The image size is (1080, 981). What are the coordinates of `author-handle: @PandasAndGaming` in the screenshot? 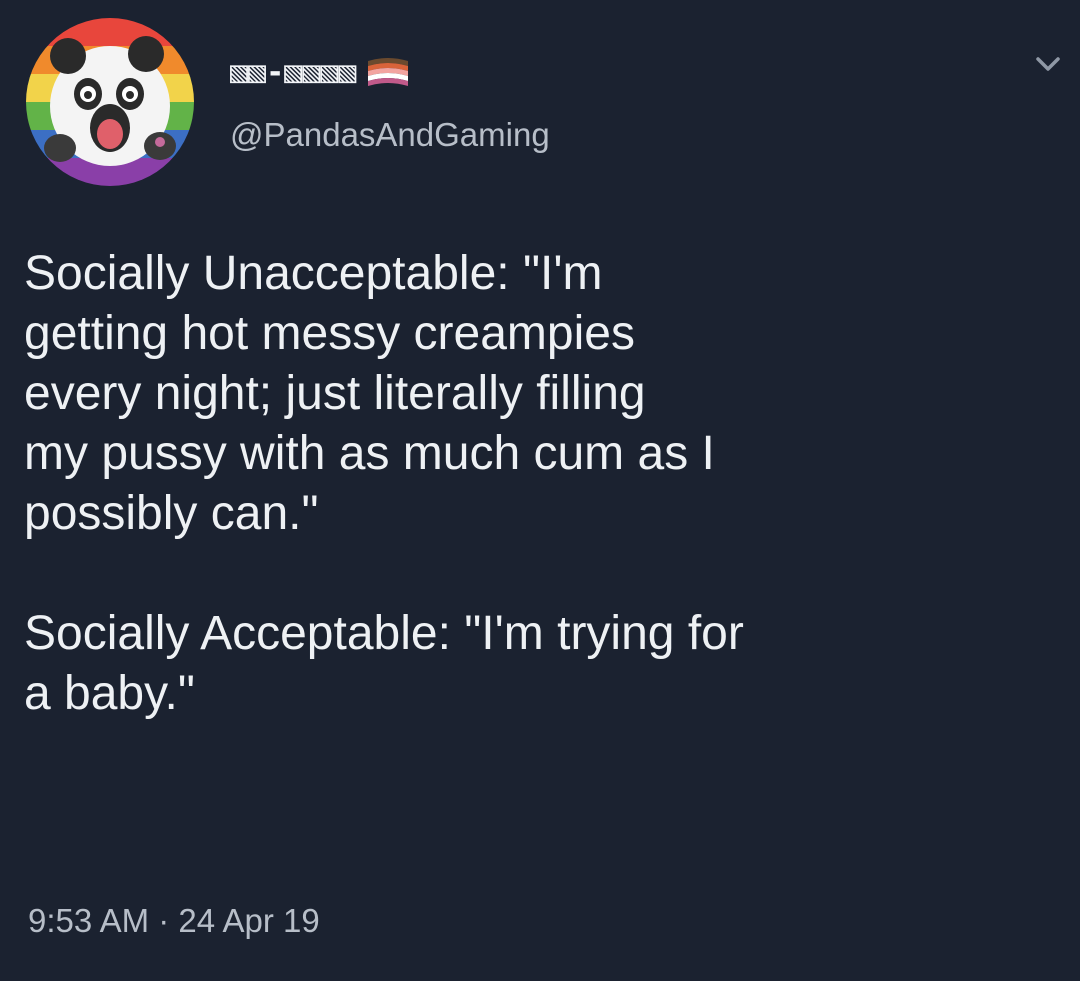 It's located at (390, 135).